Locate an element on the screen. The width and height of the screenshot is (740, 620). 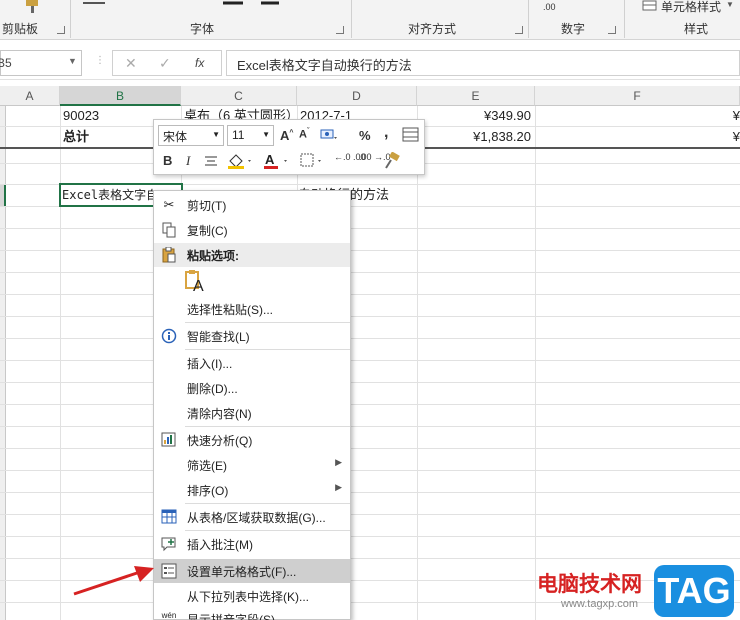
menu-item-filter: 筛选(E) ▶ is located at coordinates (252, 465).